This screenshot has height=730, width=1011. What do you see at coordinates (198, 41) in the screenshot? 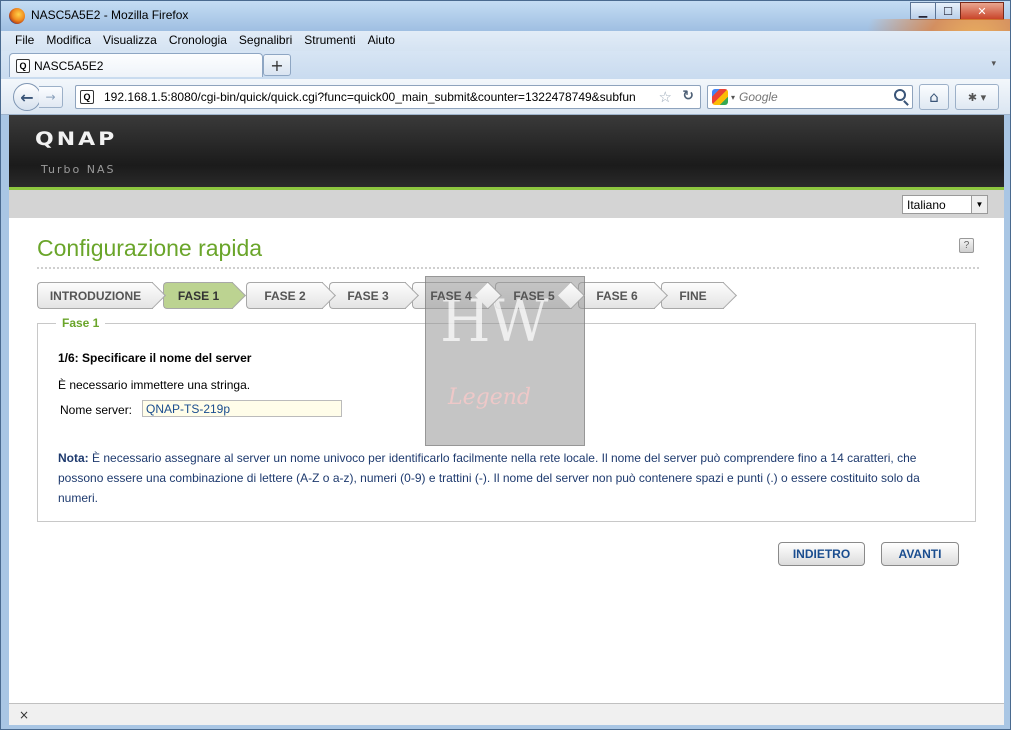
I see `menu-cronologia: Cronologia` at bounding box center [198, 41].